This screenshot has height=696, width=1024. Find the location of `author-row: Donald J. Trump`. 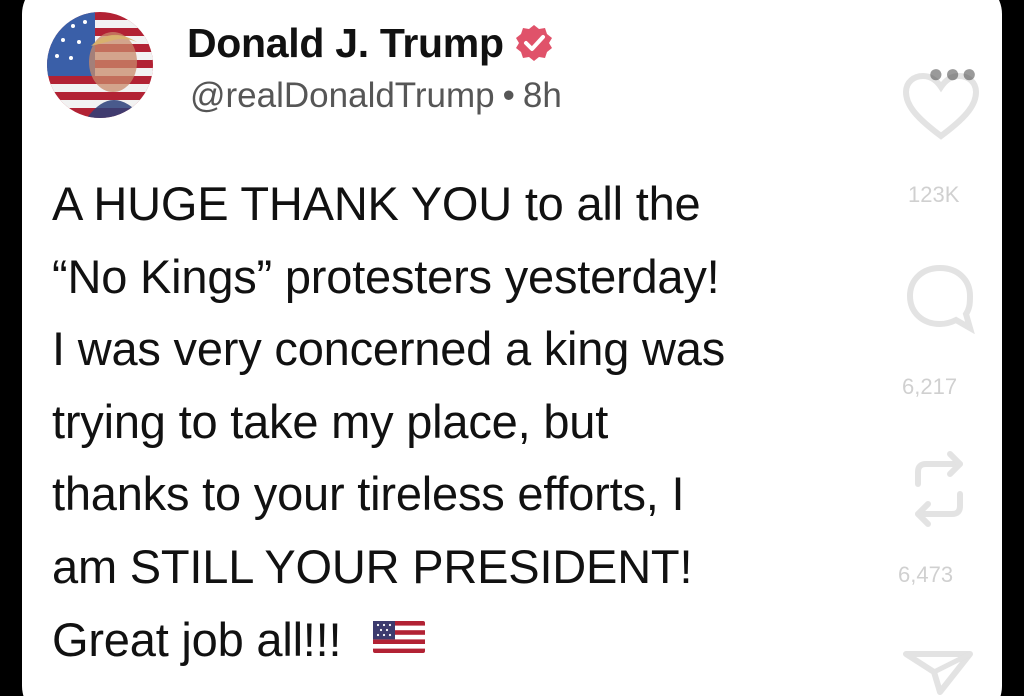

author-row: Donald J. Trump is located at coordinates (370, 43).